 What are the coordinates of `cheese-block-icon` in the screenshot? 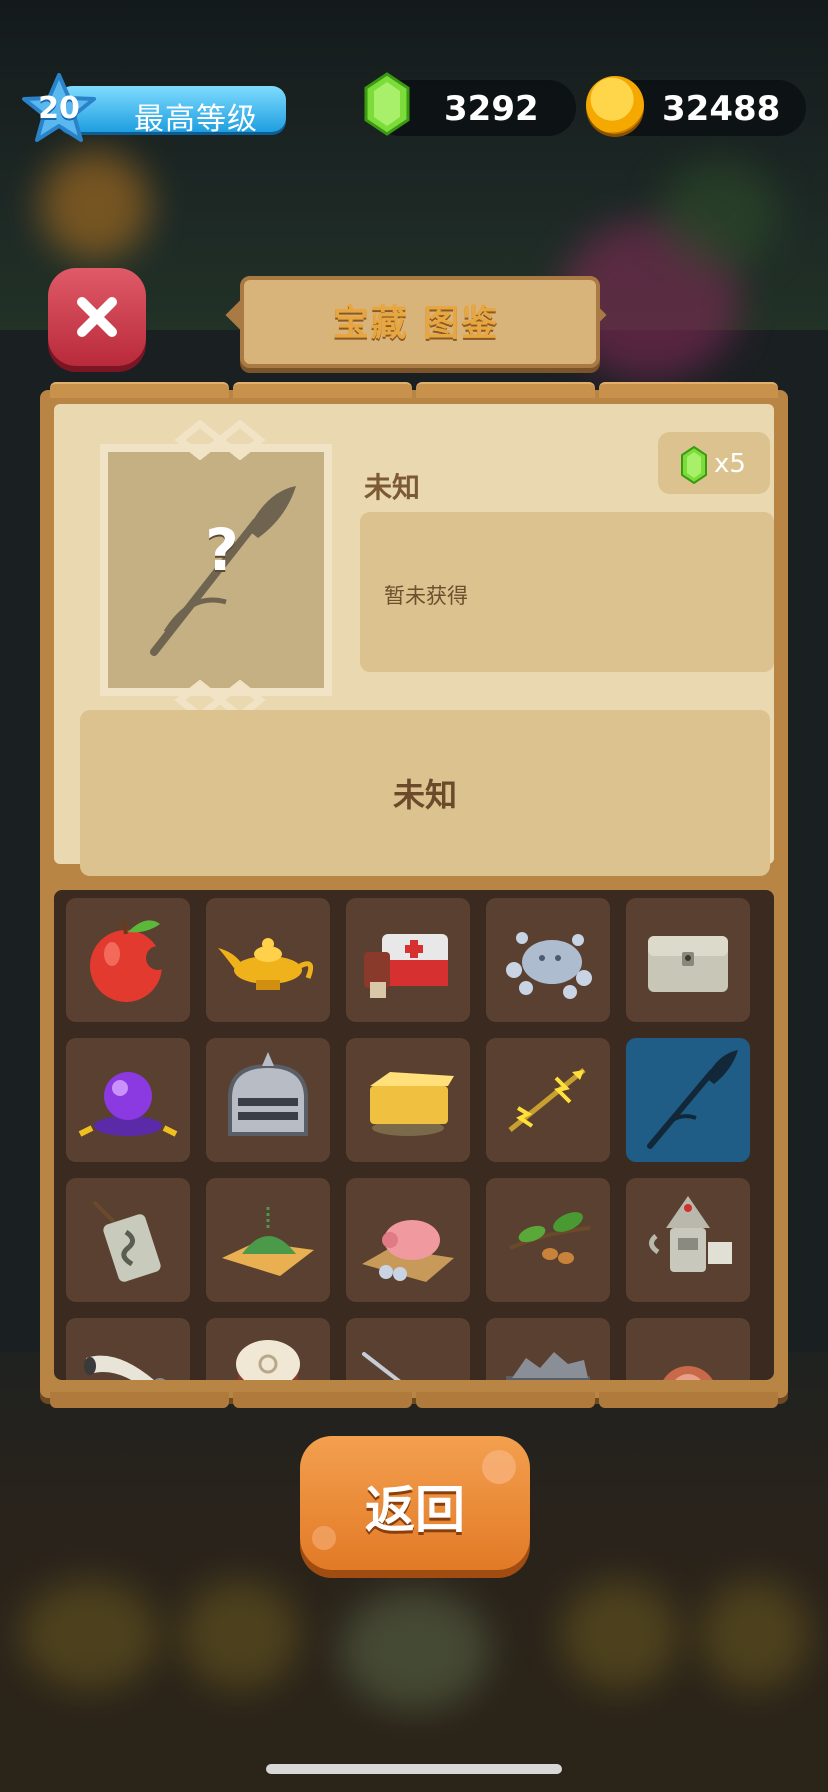 It's located at (412, 1104).